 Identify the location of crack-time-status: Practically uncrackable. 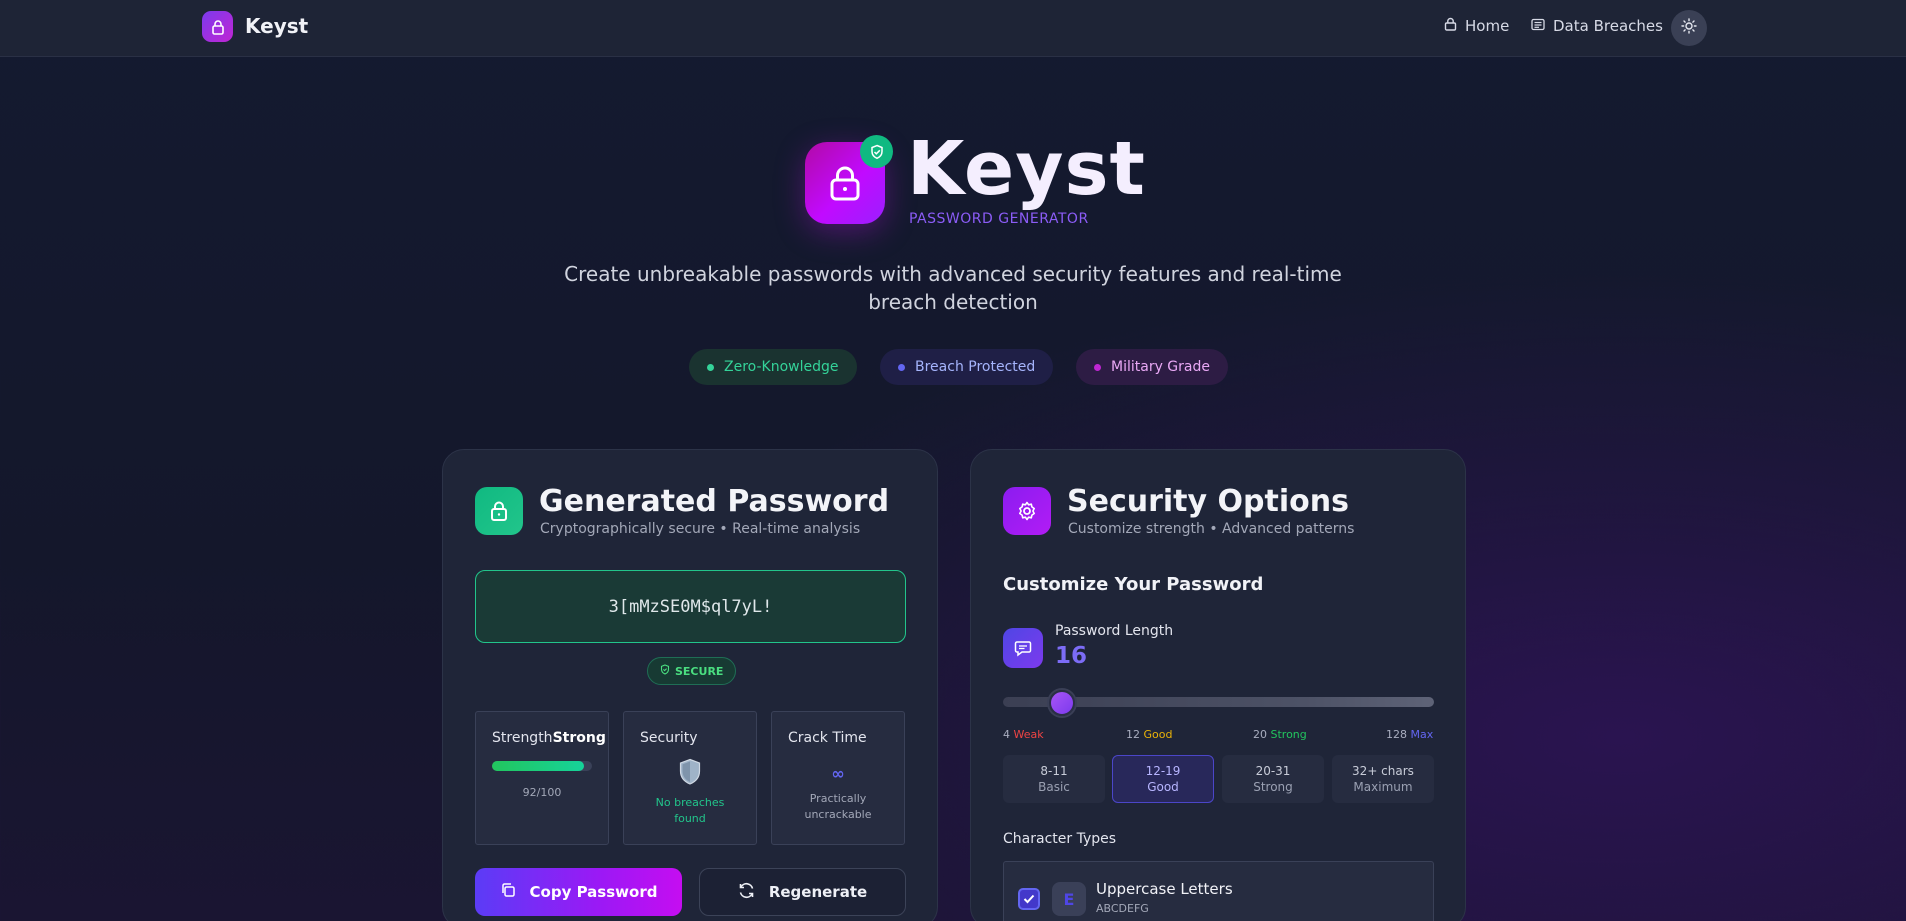
(838, 806).